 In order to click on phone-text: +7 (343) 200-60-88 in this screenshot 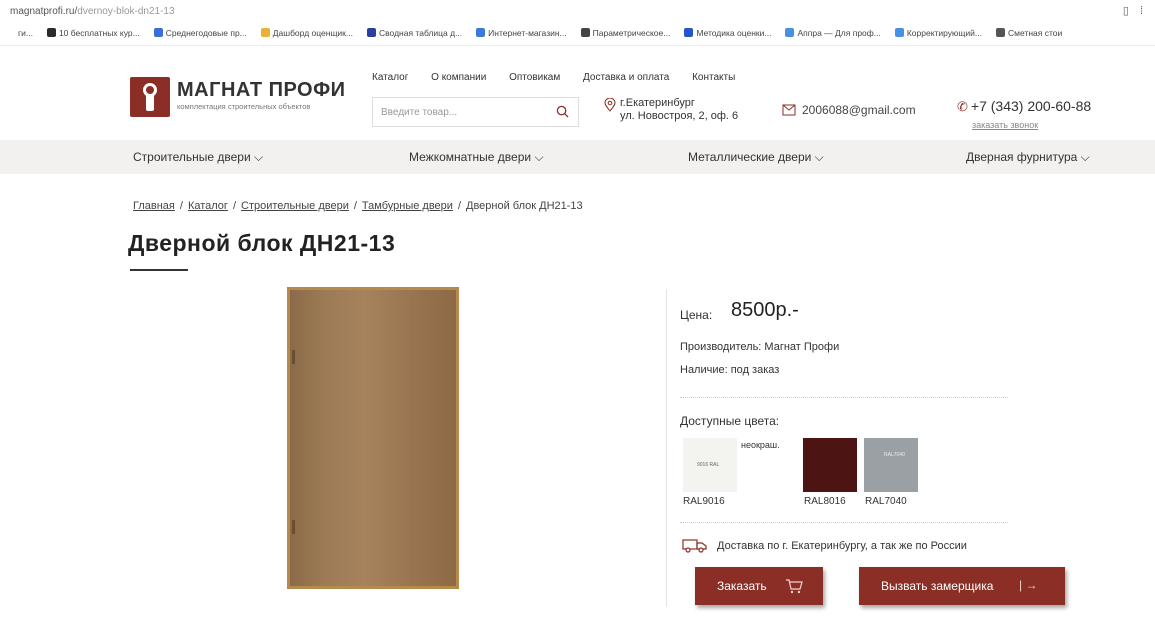, I will do `click(1031, 106)`.